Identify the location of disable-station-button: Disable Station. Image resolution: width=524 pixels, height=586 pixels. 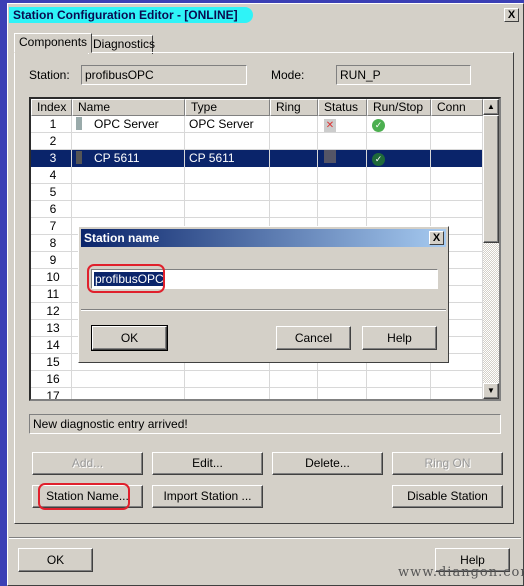
(447, 496).